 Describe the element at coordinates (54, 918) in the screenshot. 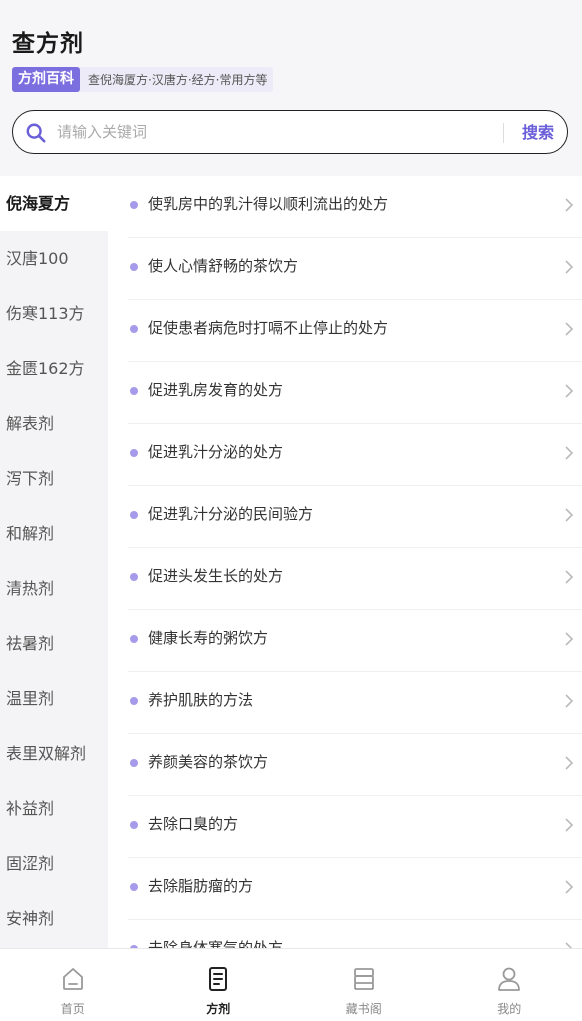

I see `sidebar-item-anshen: 安神剂` at that location.